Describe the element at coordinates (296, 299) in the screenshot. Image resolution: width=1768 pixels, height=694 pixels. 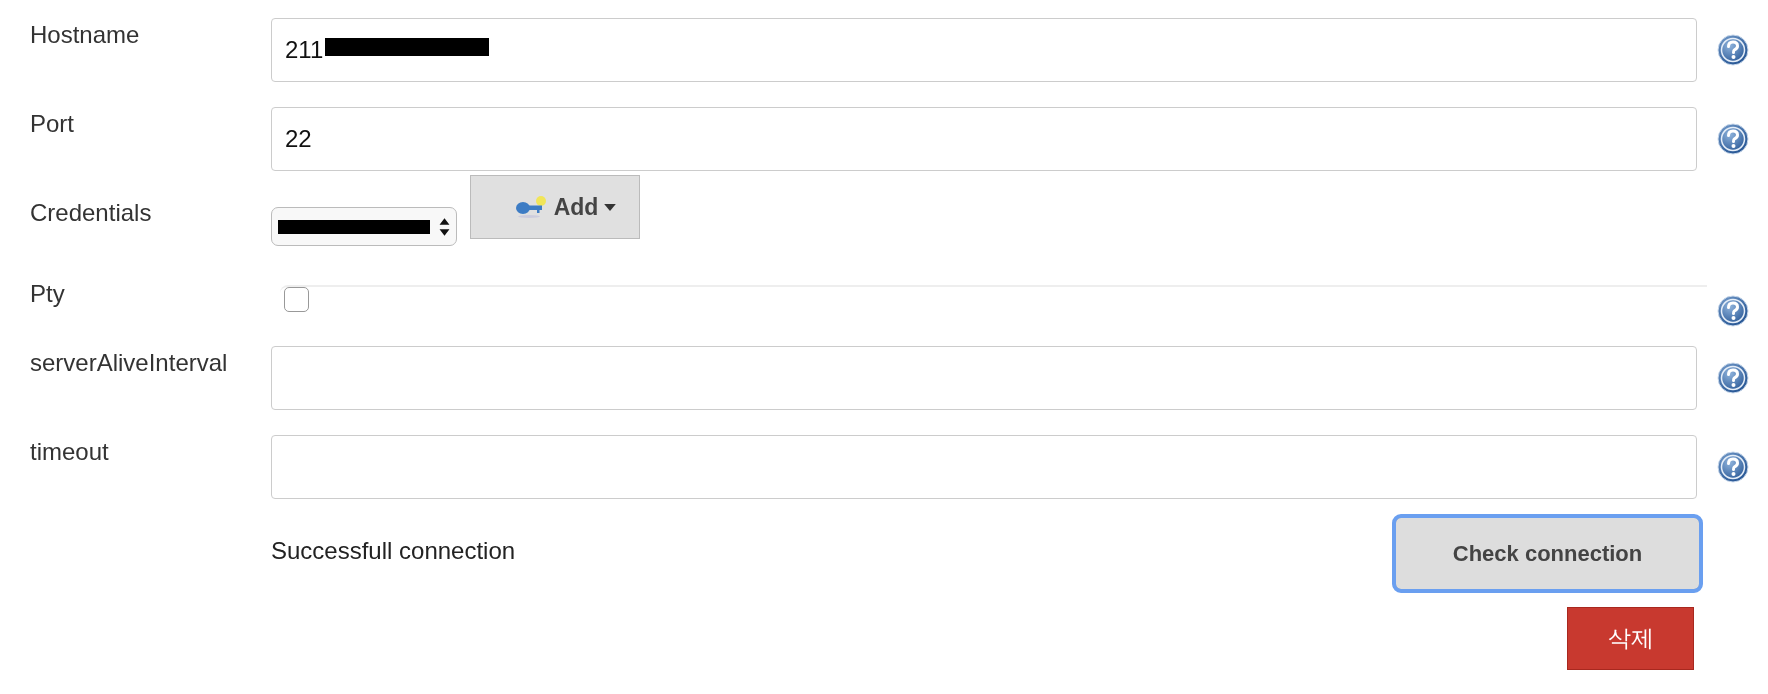
I see `pty-checkbox` at that location.